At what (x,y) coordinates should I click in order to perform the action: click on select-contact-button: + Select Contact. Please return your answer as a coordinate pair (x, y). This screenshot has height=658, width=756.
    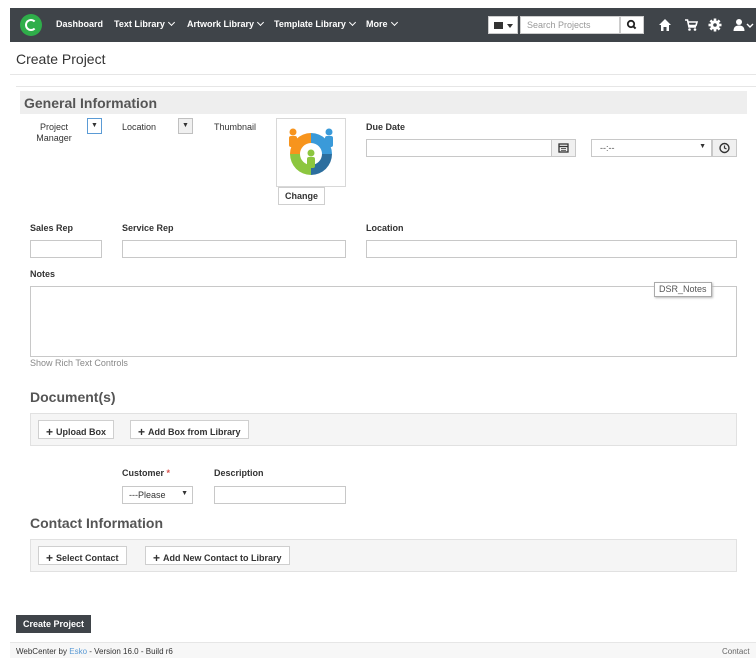
    Looking at the image, I should click on (82, 555).